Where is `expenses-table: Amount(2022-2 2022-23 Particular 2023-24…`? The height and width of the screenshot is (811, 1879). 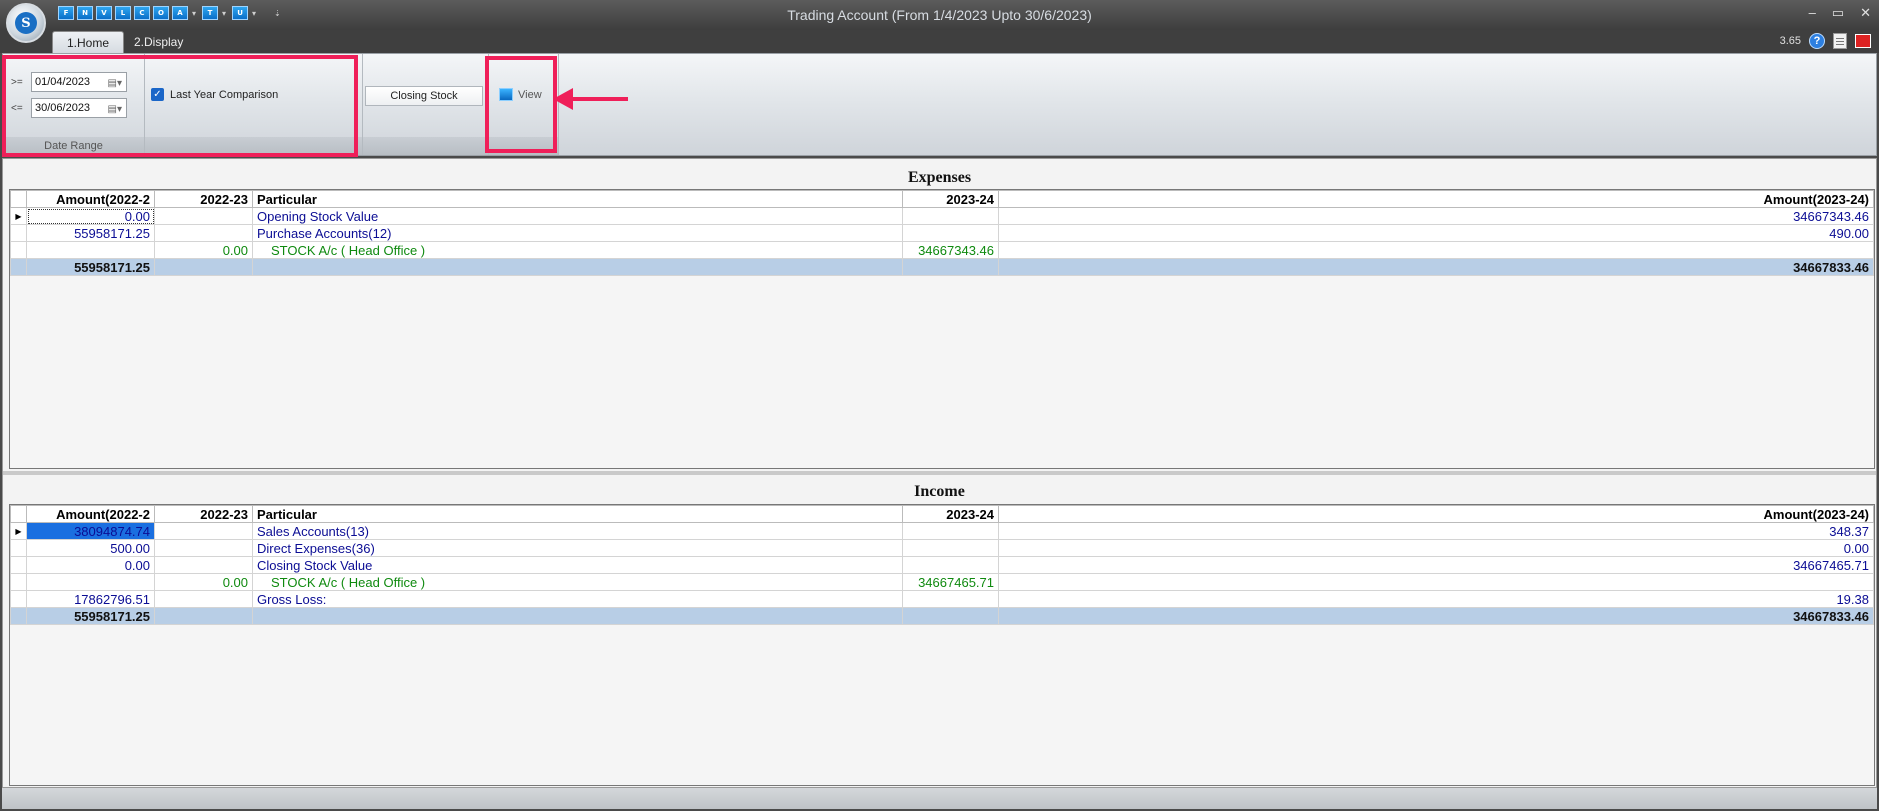
expenses-table: Amount(2022-2 2022-23 Particular 2023-24… is located at coordinates (942, 233).